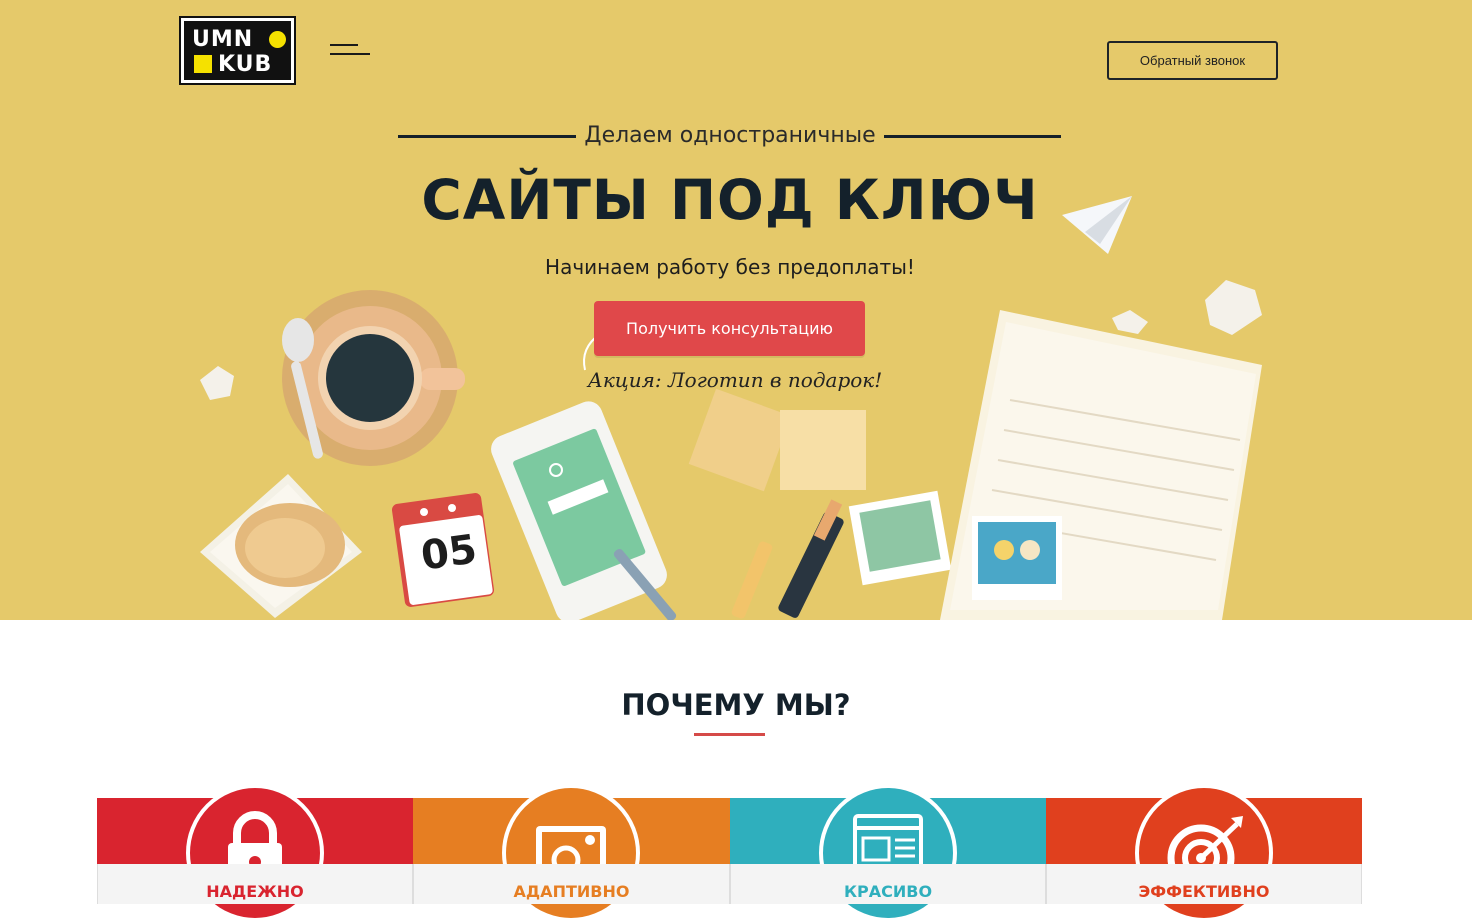 This screenshot has height=922, width=1472. I want to click on consultation-button: Получить консультацию, so click(729, 328).